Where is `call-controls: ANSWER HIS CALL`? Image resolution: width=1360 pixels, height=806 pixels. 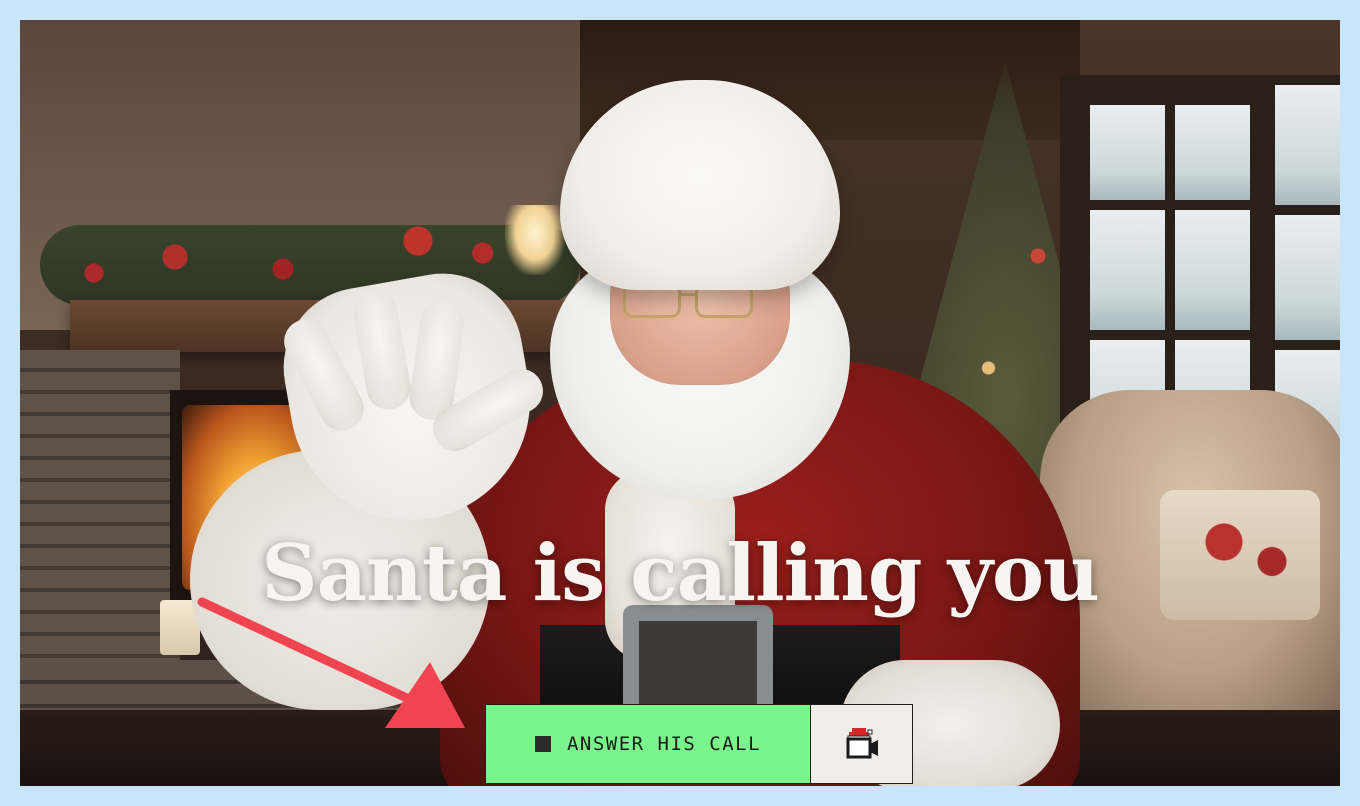 call-controls: ANSWER HIS CALL is located at coordinates (699, 744).